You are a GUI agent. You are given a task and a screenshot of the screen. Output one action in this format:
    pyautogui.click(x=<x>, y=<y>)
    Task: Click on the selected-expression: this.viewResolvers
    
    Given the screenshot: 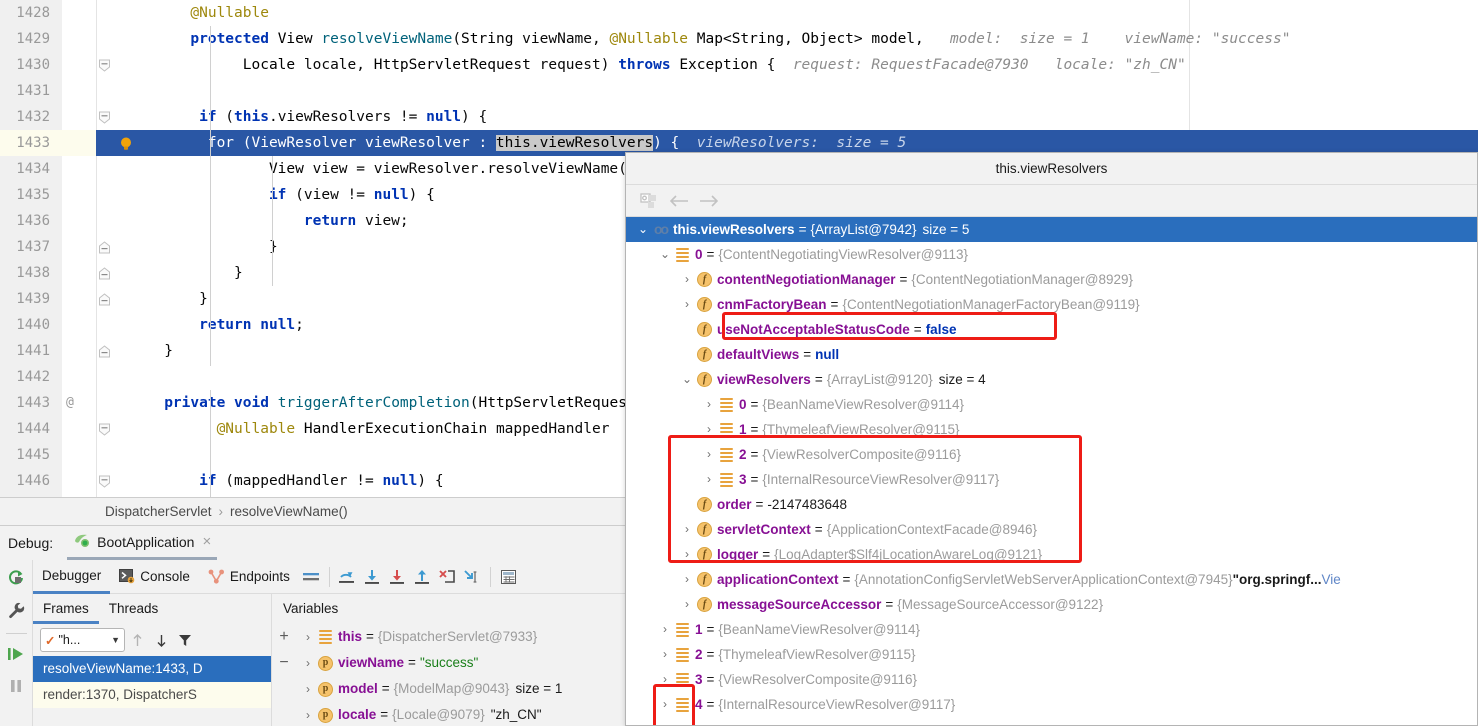 What is the action you would take?
    pyautogui.click(x=574, y=143)
    